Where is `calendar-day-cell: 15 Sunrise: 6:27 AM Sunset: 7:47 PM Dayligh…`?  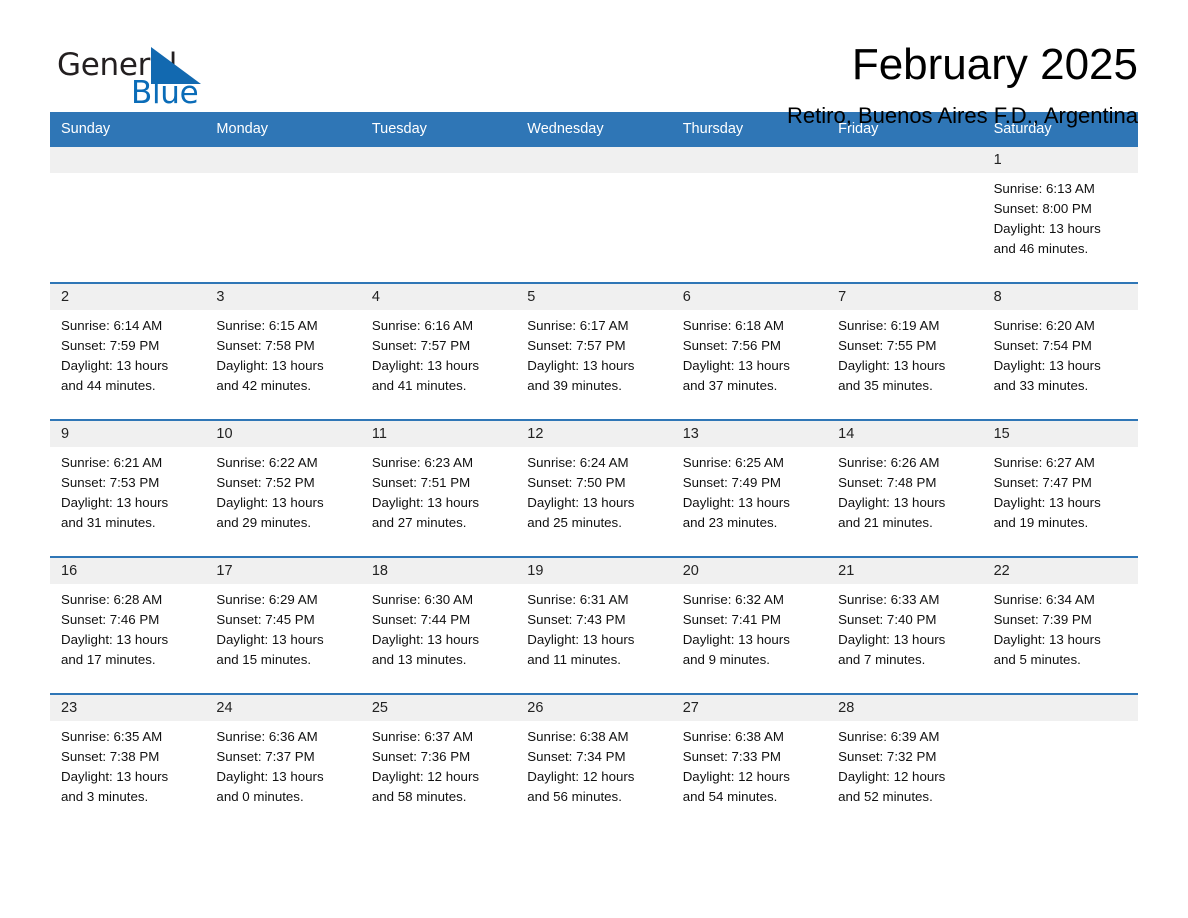 calendar-day-cell: 15 Sunrise: 6:27 AM Sunset: 7:47 PM Dayligh… is located at coordinates (1060, 489).